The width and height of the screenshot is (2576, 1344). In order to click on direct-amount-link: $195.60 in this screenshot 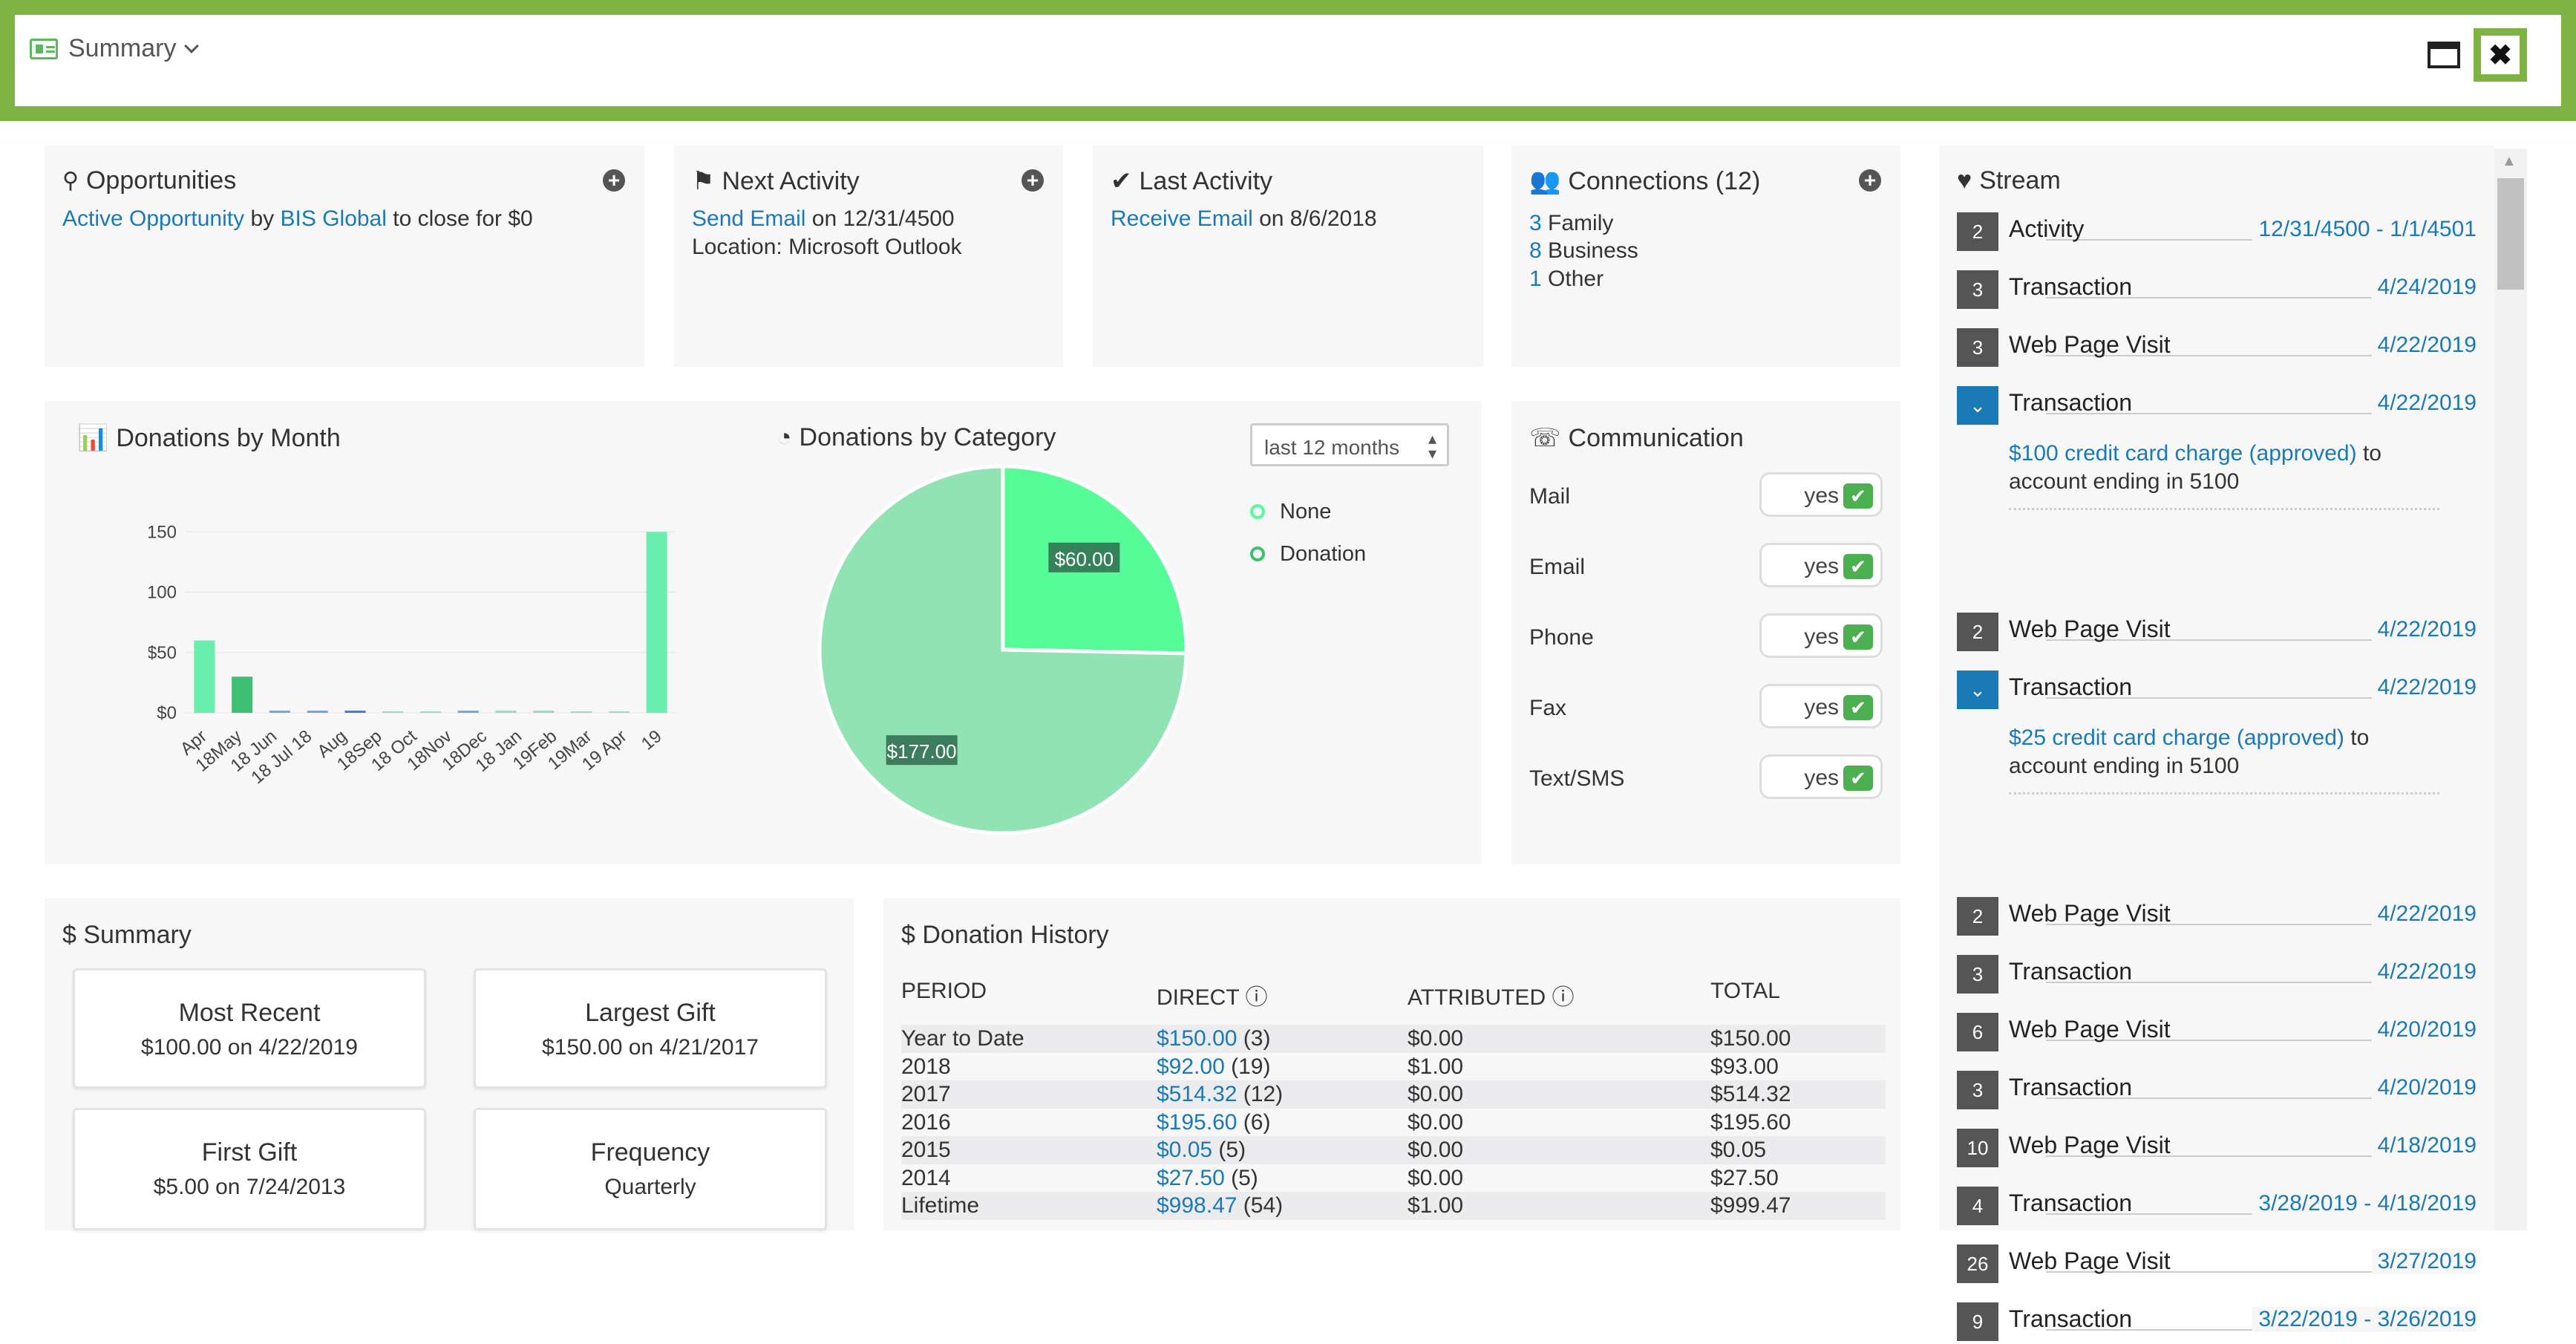, I will do `click(1197, 1122)`.